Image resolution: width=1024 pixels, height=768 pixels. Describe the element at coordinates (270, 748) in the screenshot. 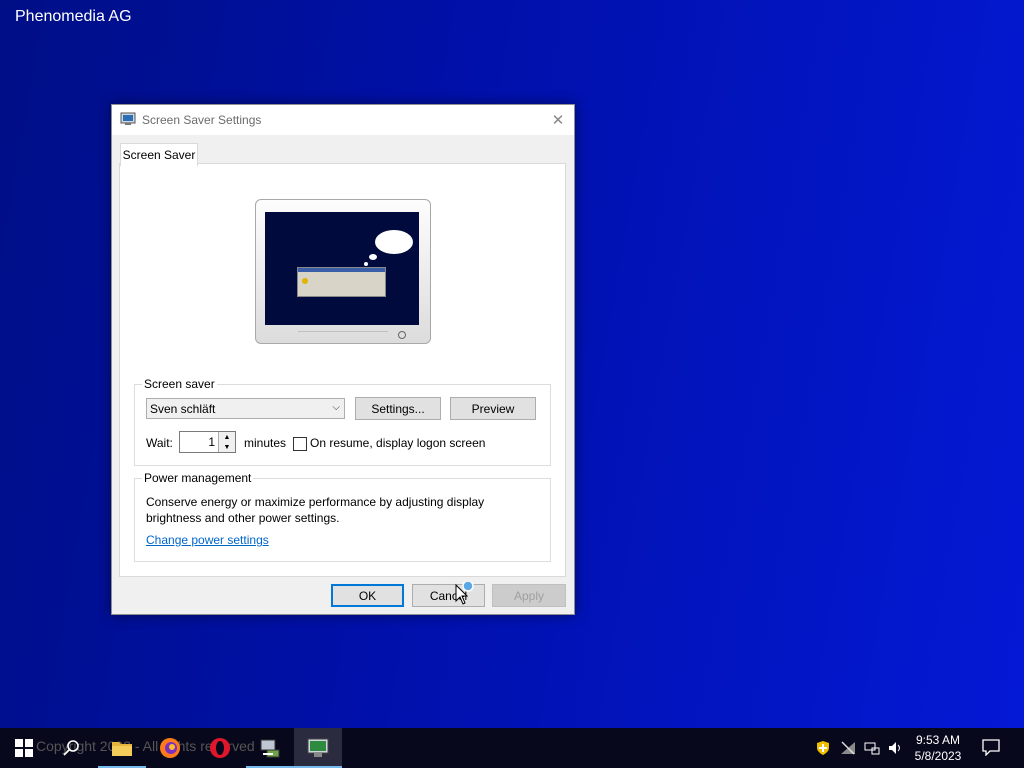

I see `network-app-icon` at that location.